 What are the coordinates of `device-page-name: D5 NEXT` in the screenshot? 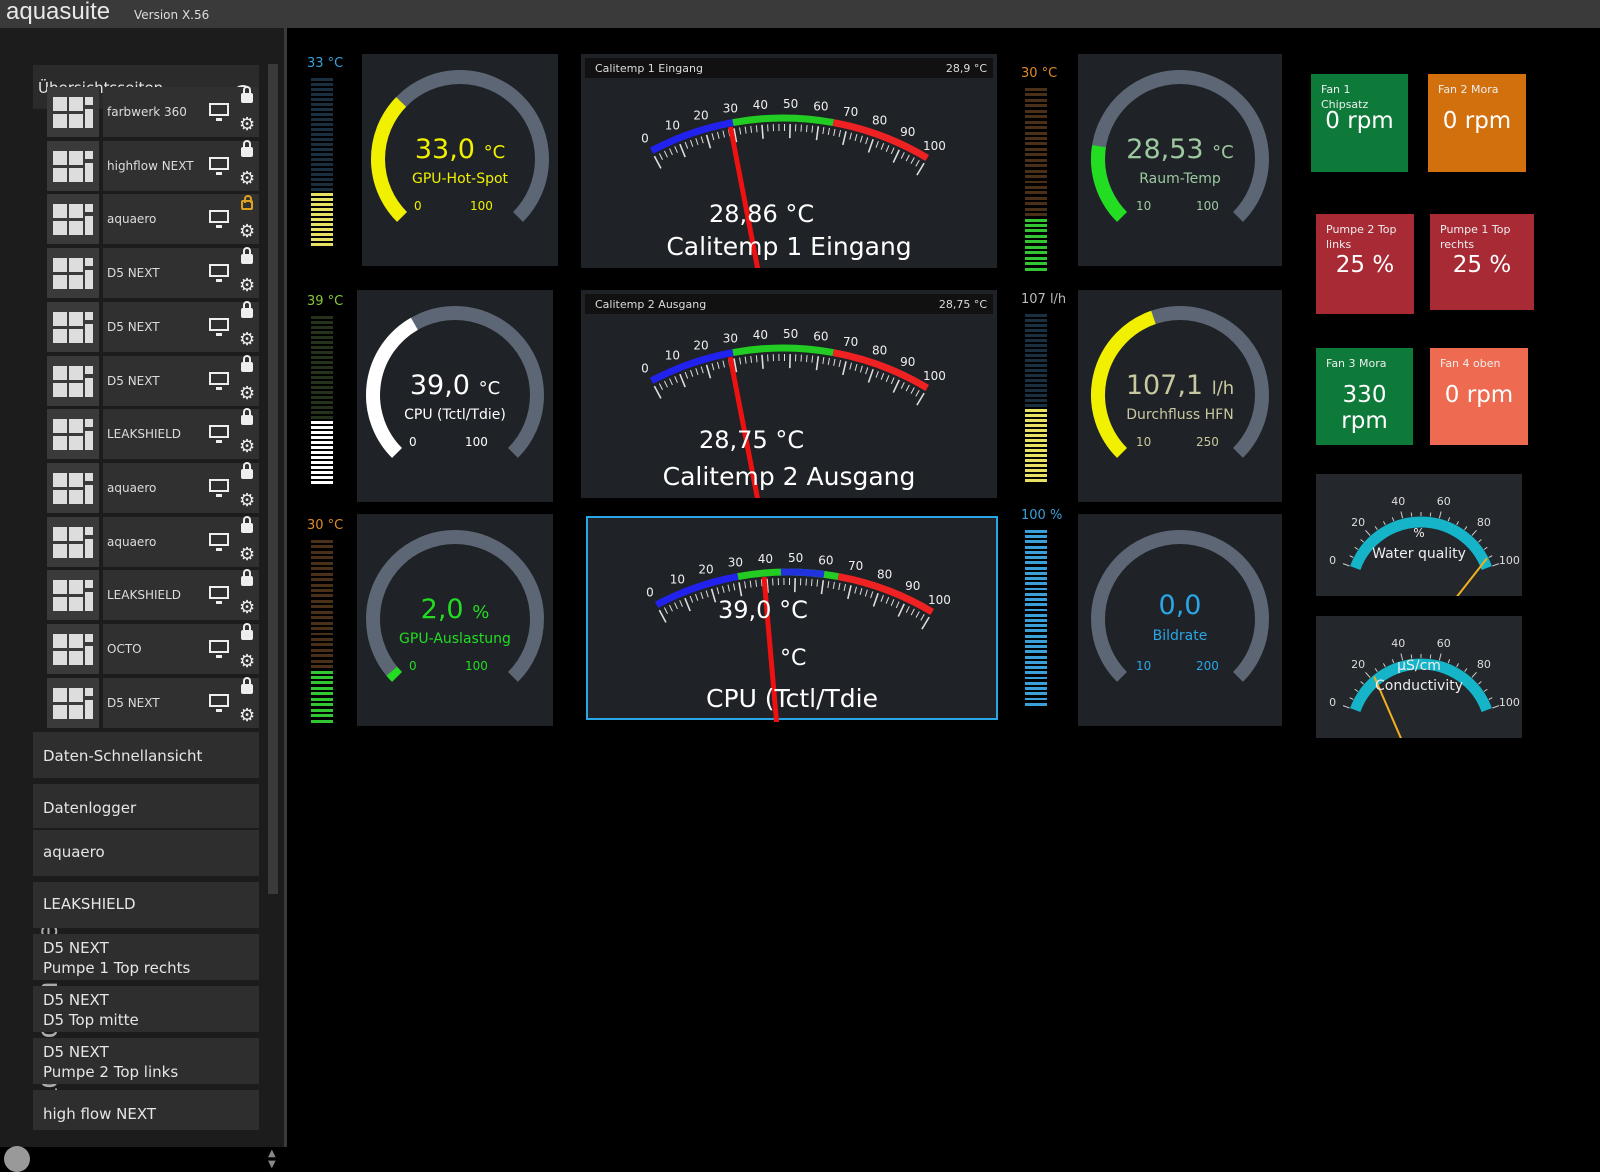 It's located at (133, 703).